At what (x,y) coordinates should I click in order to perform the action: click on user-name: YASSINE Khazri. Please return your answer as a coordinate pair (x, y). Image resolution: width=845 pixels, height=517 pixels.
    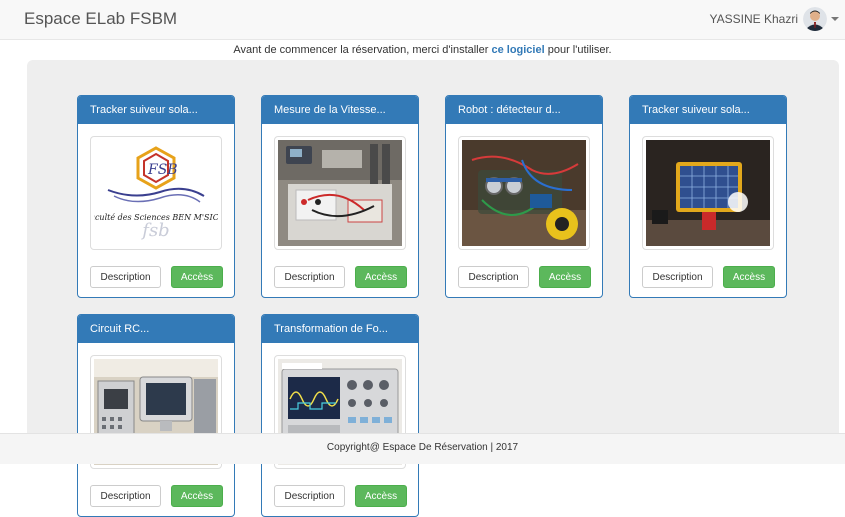
    Looking at the image, I should click on (754, 19).